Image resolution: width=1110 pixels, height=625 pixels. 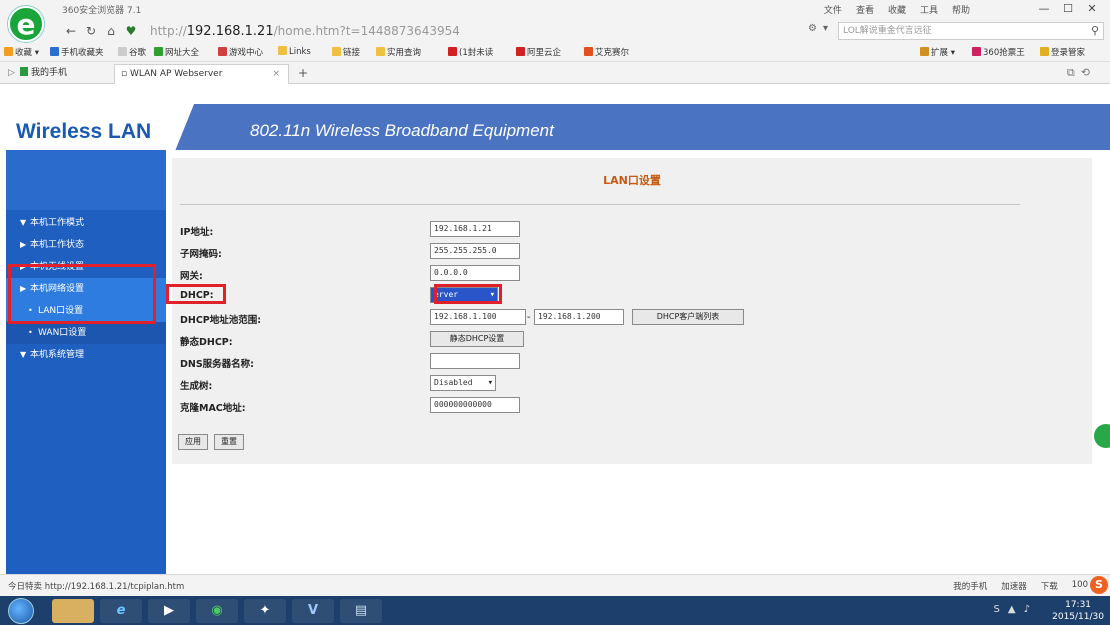 I want to click on floating-widget-icon, so click(x=1102, y=436).